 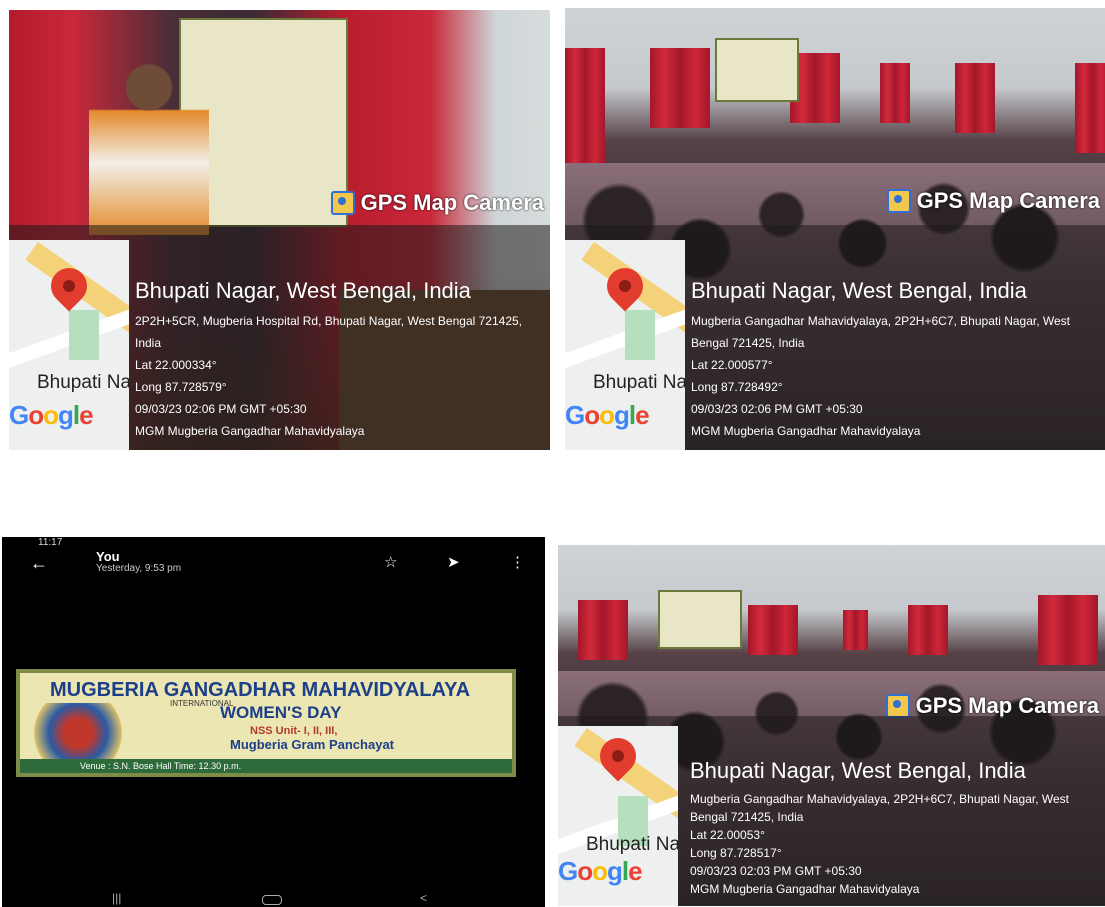 What do you see at coordinates (139, 568) in the screenshot?
I see `sent-time: Yesterday, 9:53 pm` at bounding box center [139, 568].